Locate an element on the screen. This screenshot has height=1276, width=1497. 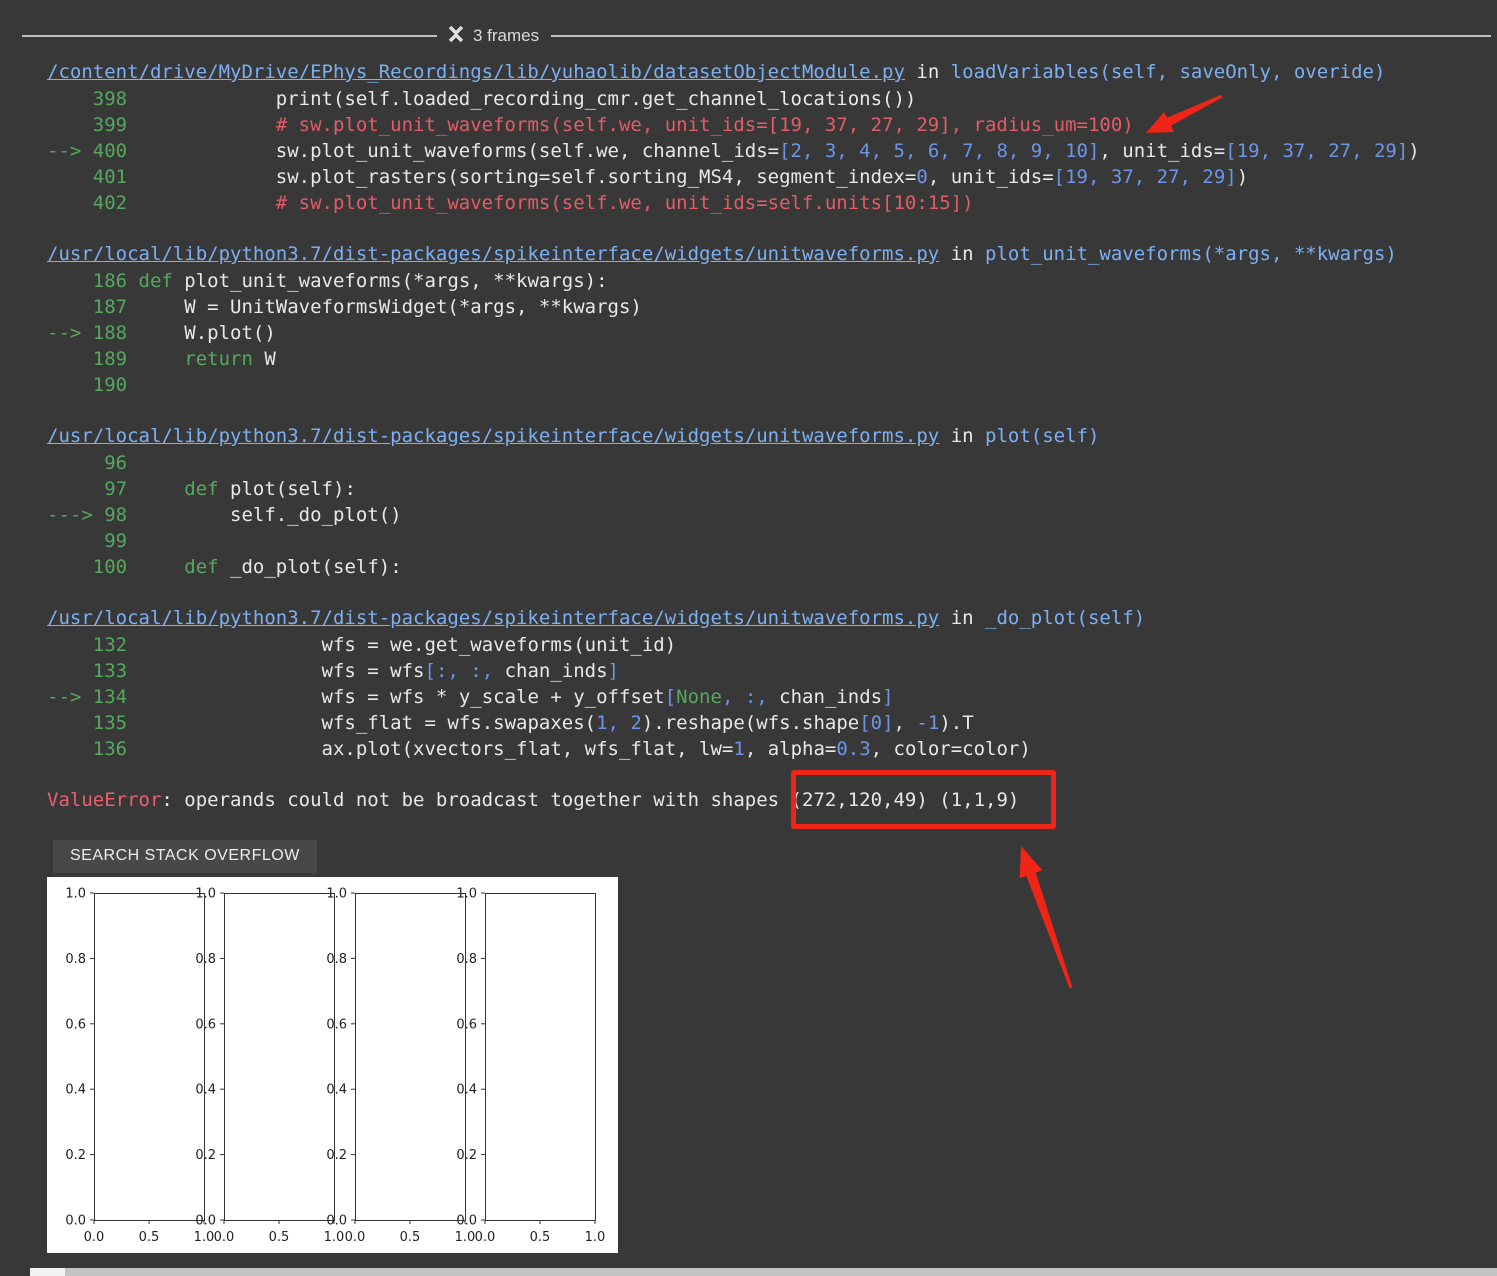
code-segment: return is located at coordinates (218, 359).